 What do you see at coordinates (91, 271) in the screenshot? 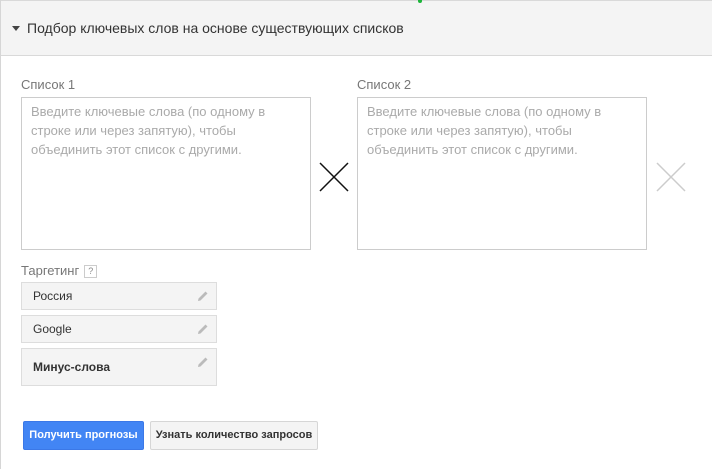
I see `help-icon: ?` at bounding box center [91, 271].